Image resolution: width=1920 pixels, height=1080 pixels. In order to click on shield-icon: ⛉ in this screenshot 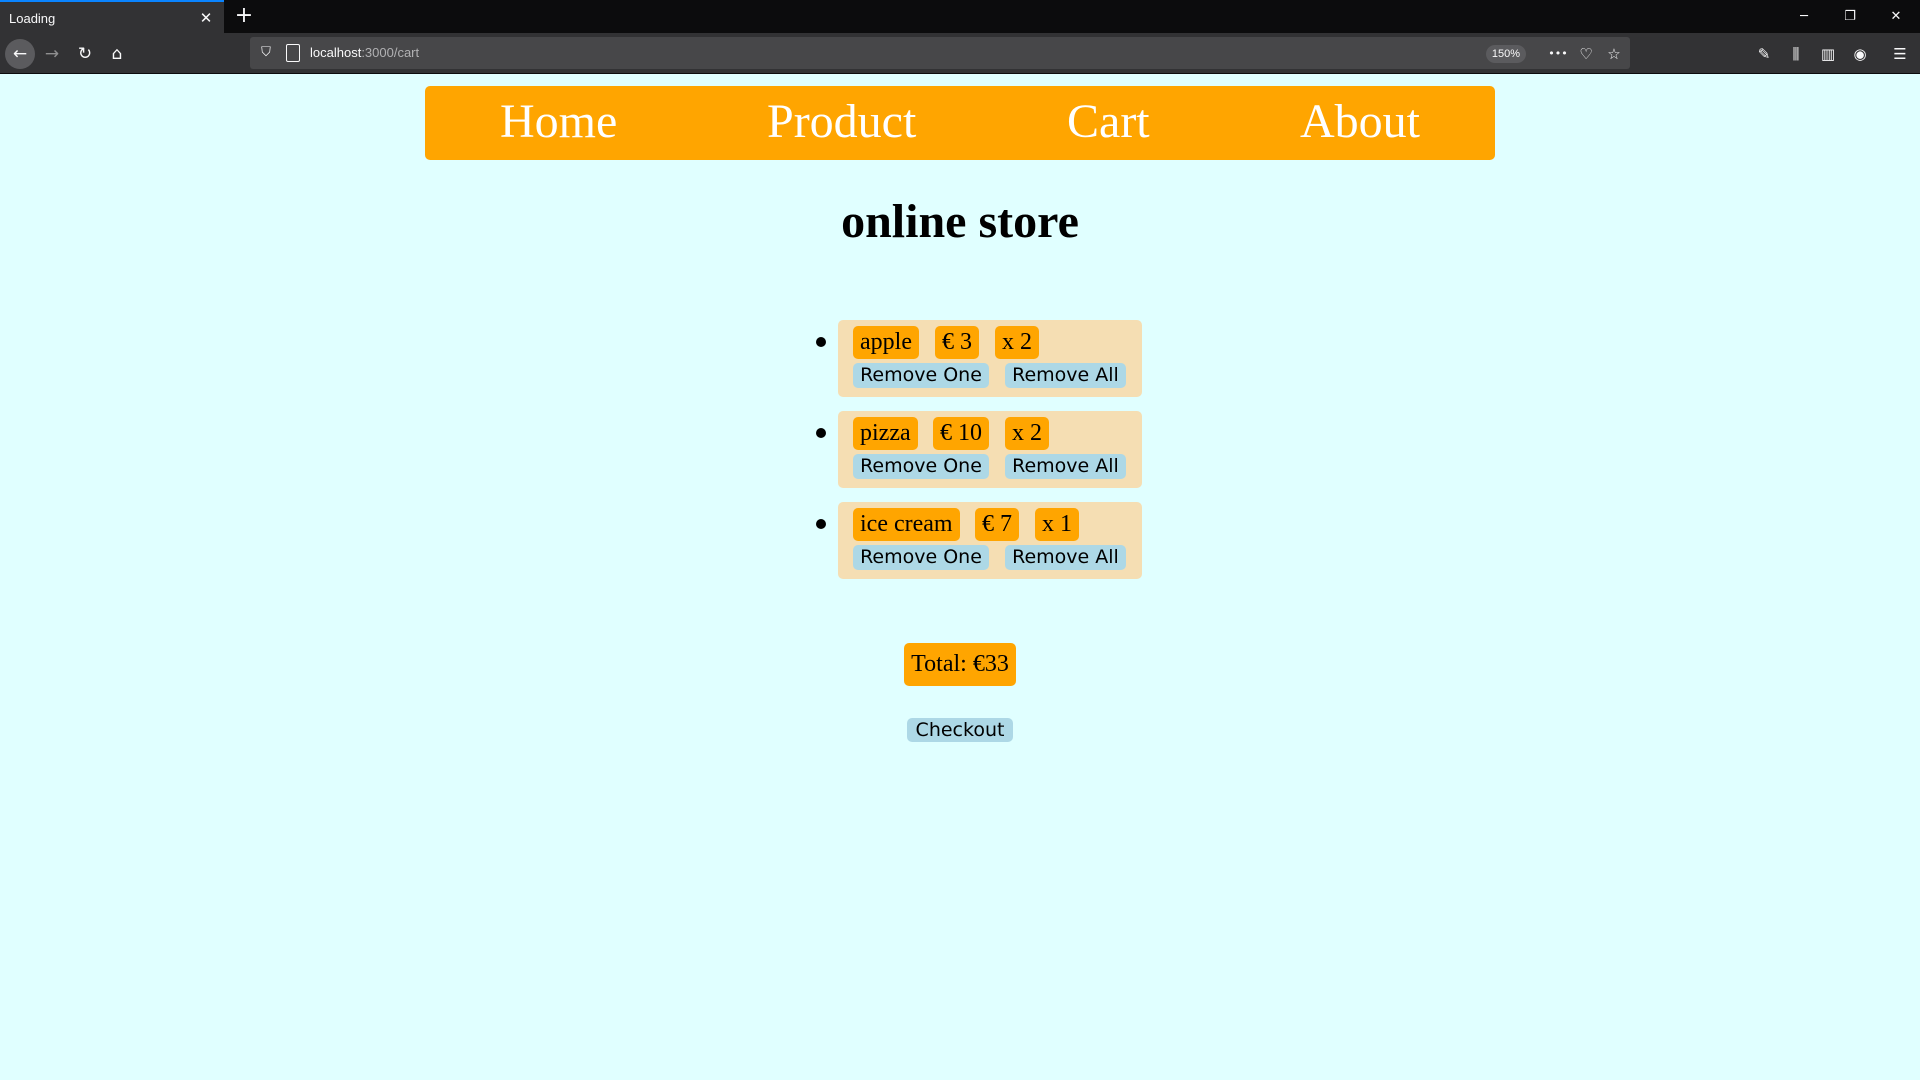, I will do `click(266, 53)`.